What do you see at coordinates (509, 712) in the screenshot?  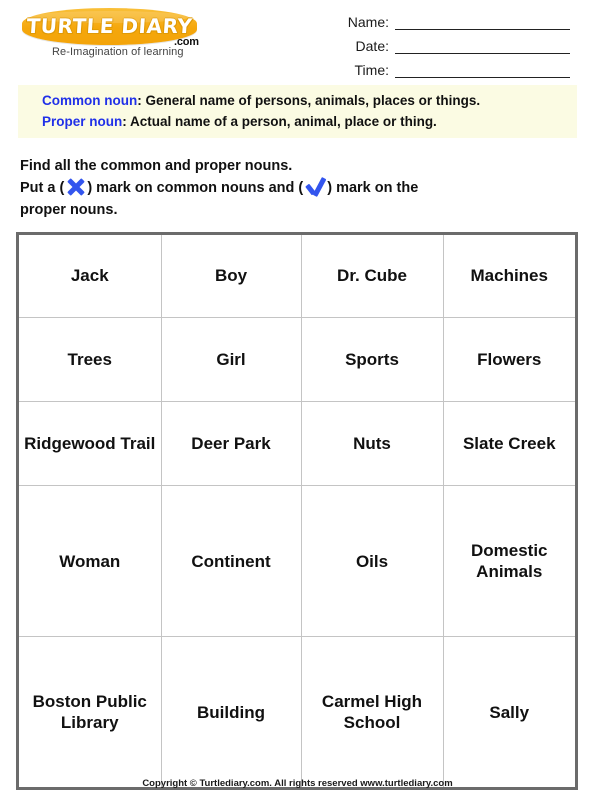 I see `noun-cell: Sally` at bounding box center [509, 712].